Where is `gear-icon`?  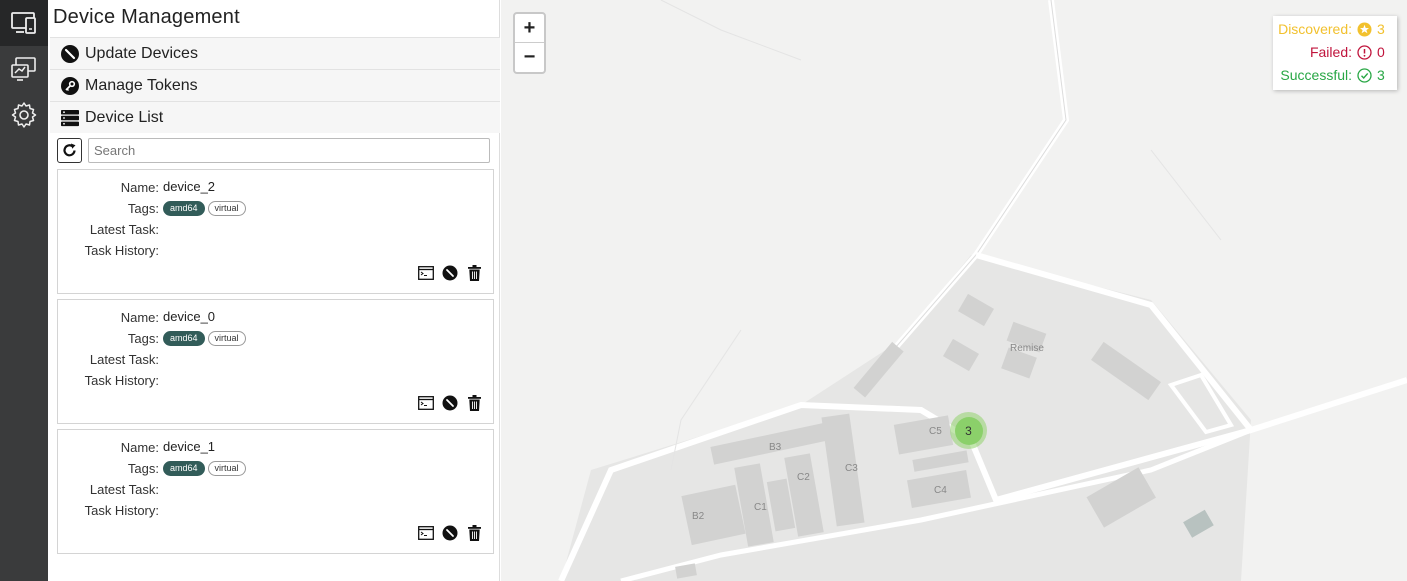 gear-icon is located at coordinates (24, 115).